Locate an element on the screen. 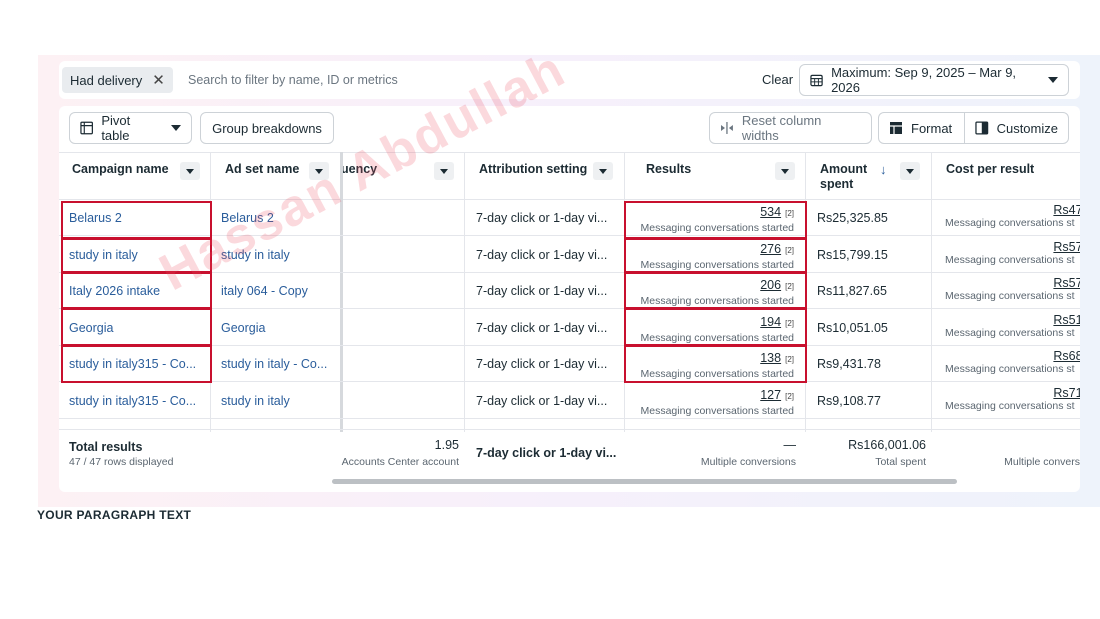 This screenshot has width=1100, height=619. total-frequency: 1.95 is located at coordinates (446, 445).